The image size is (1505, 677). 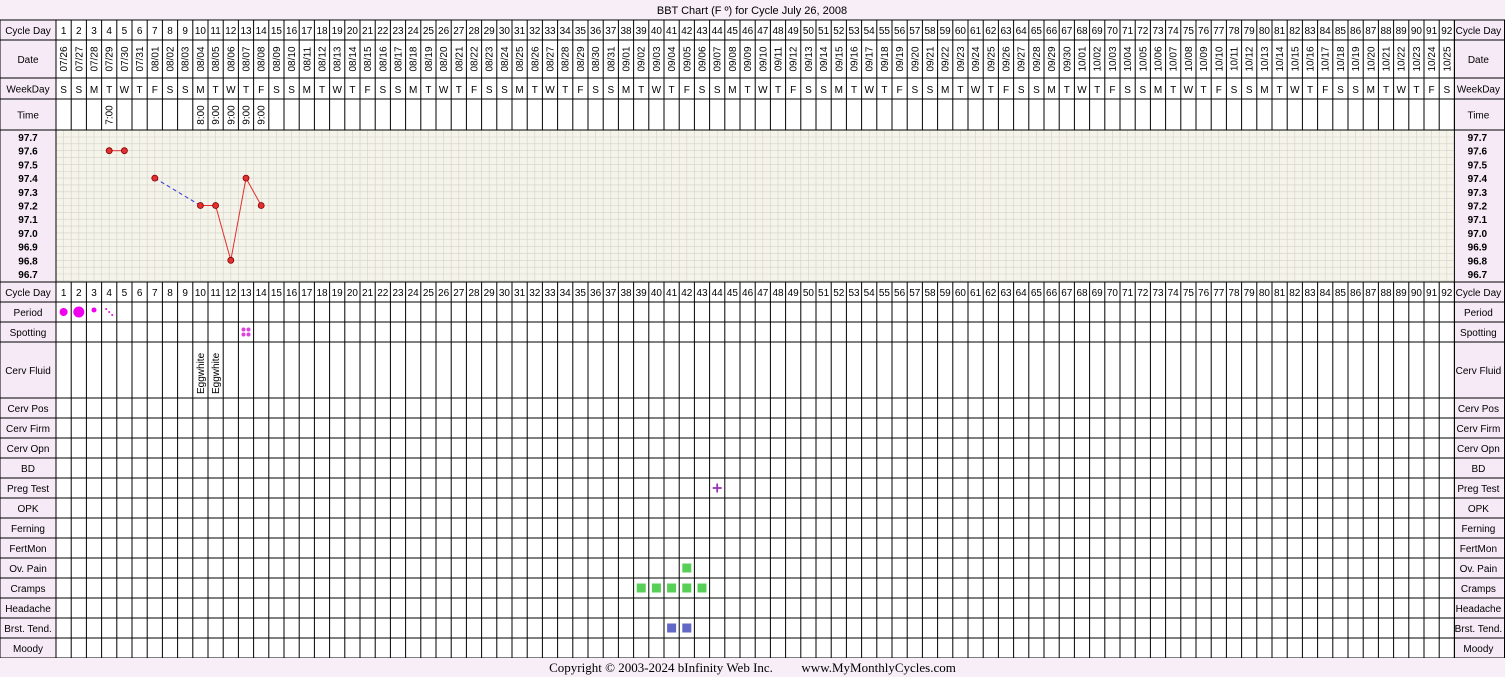 What do you see at coordinates (28, 609) in the screenshot?
I see `row-label-left: Headache` at bounding box center [28, 609].